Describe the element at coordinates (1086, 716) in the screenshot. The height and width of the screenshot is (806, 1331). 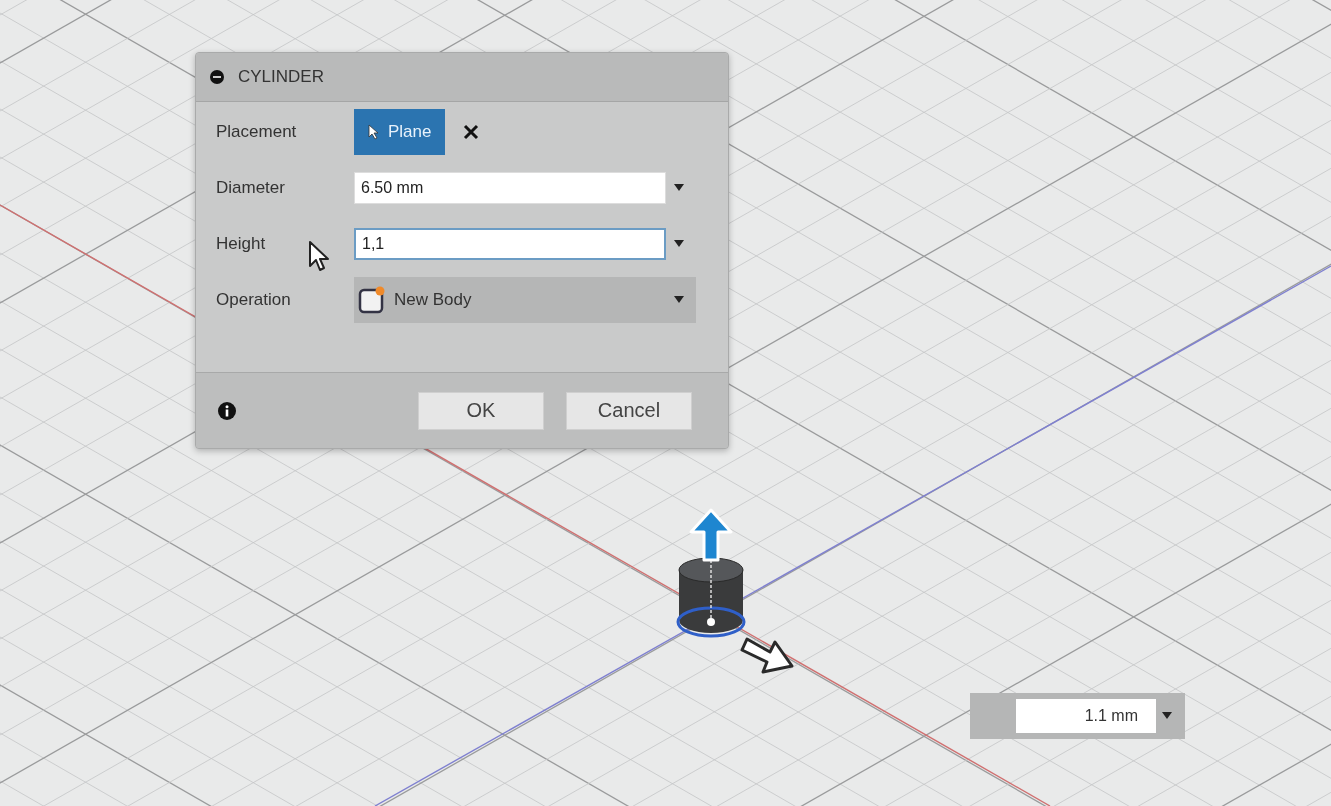
I see `input-field: 1.1 mm` at that location.